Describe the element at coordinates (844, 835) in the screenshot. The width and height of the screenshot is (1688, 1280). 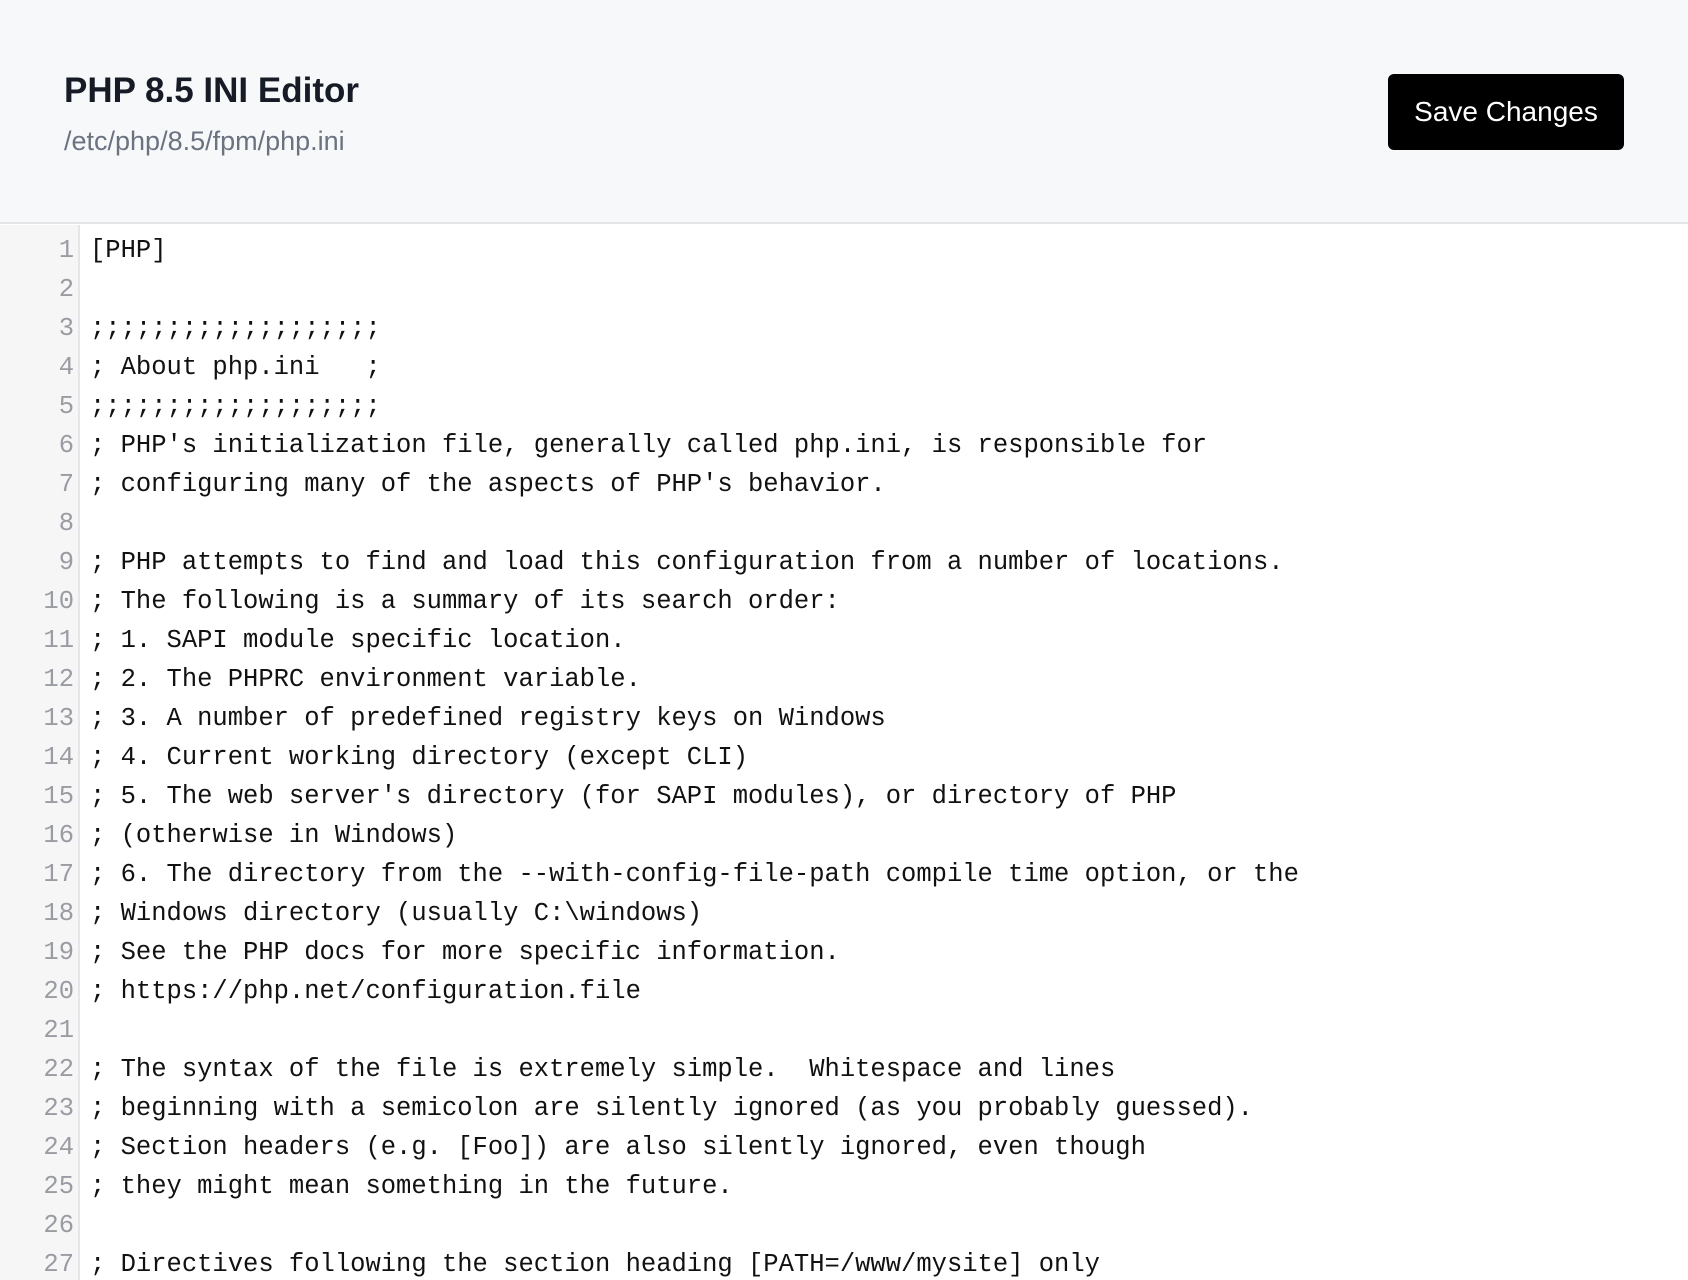
I see `code-line: 16 ; (otherwise in Windows)` at that location.